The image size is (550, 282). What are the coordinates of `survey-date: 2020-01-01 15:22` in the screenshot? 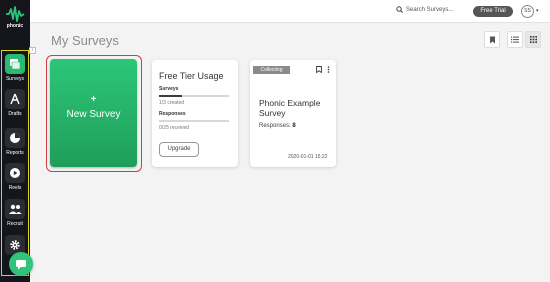 It's located at (308, 157).